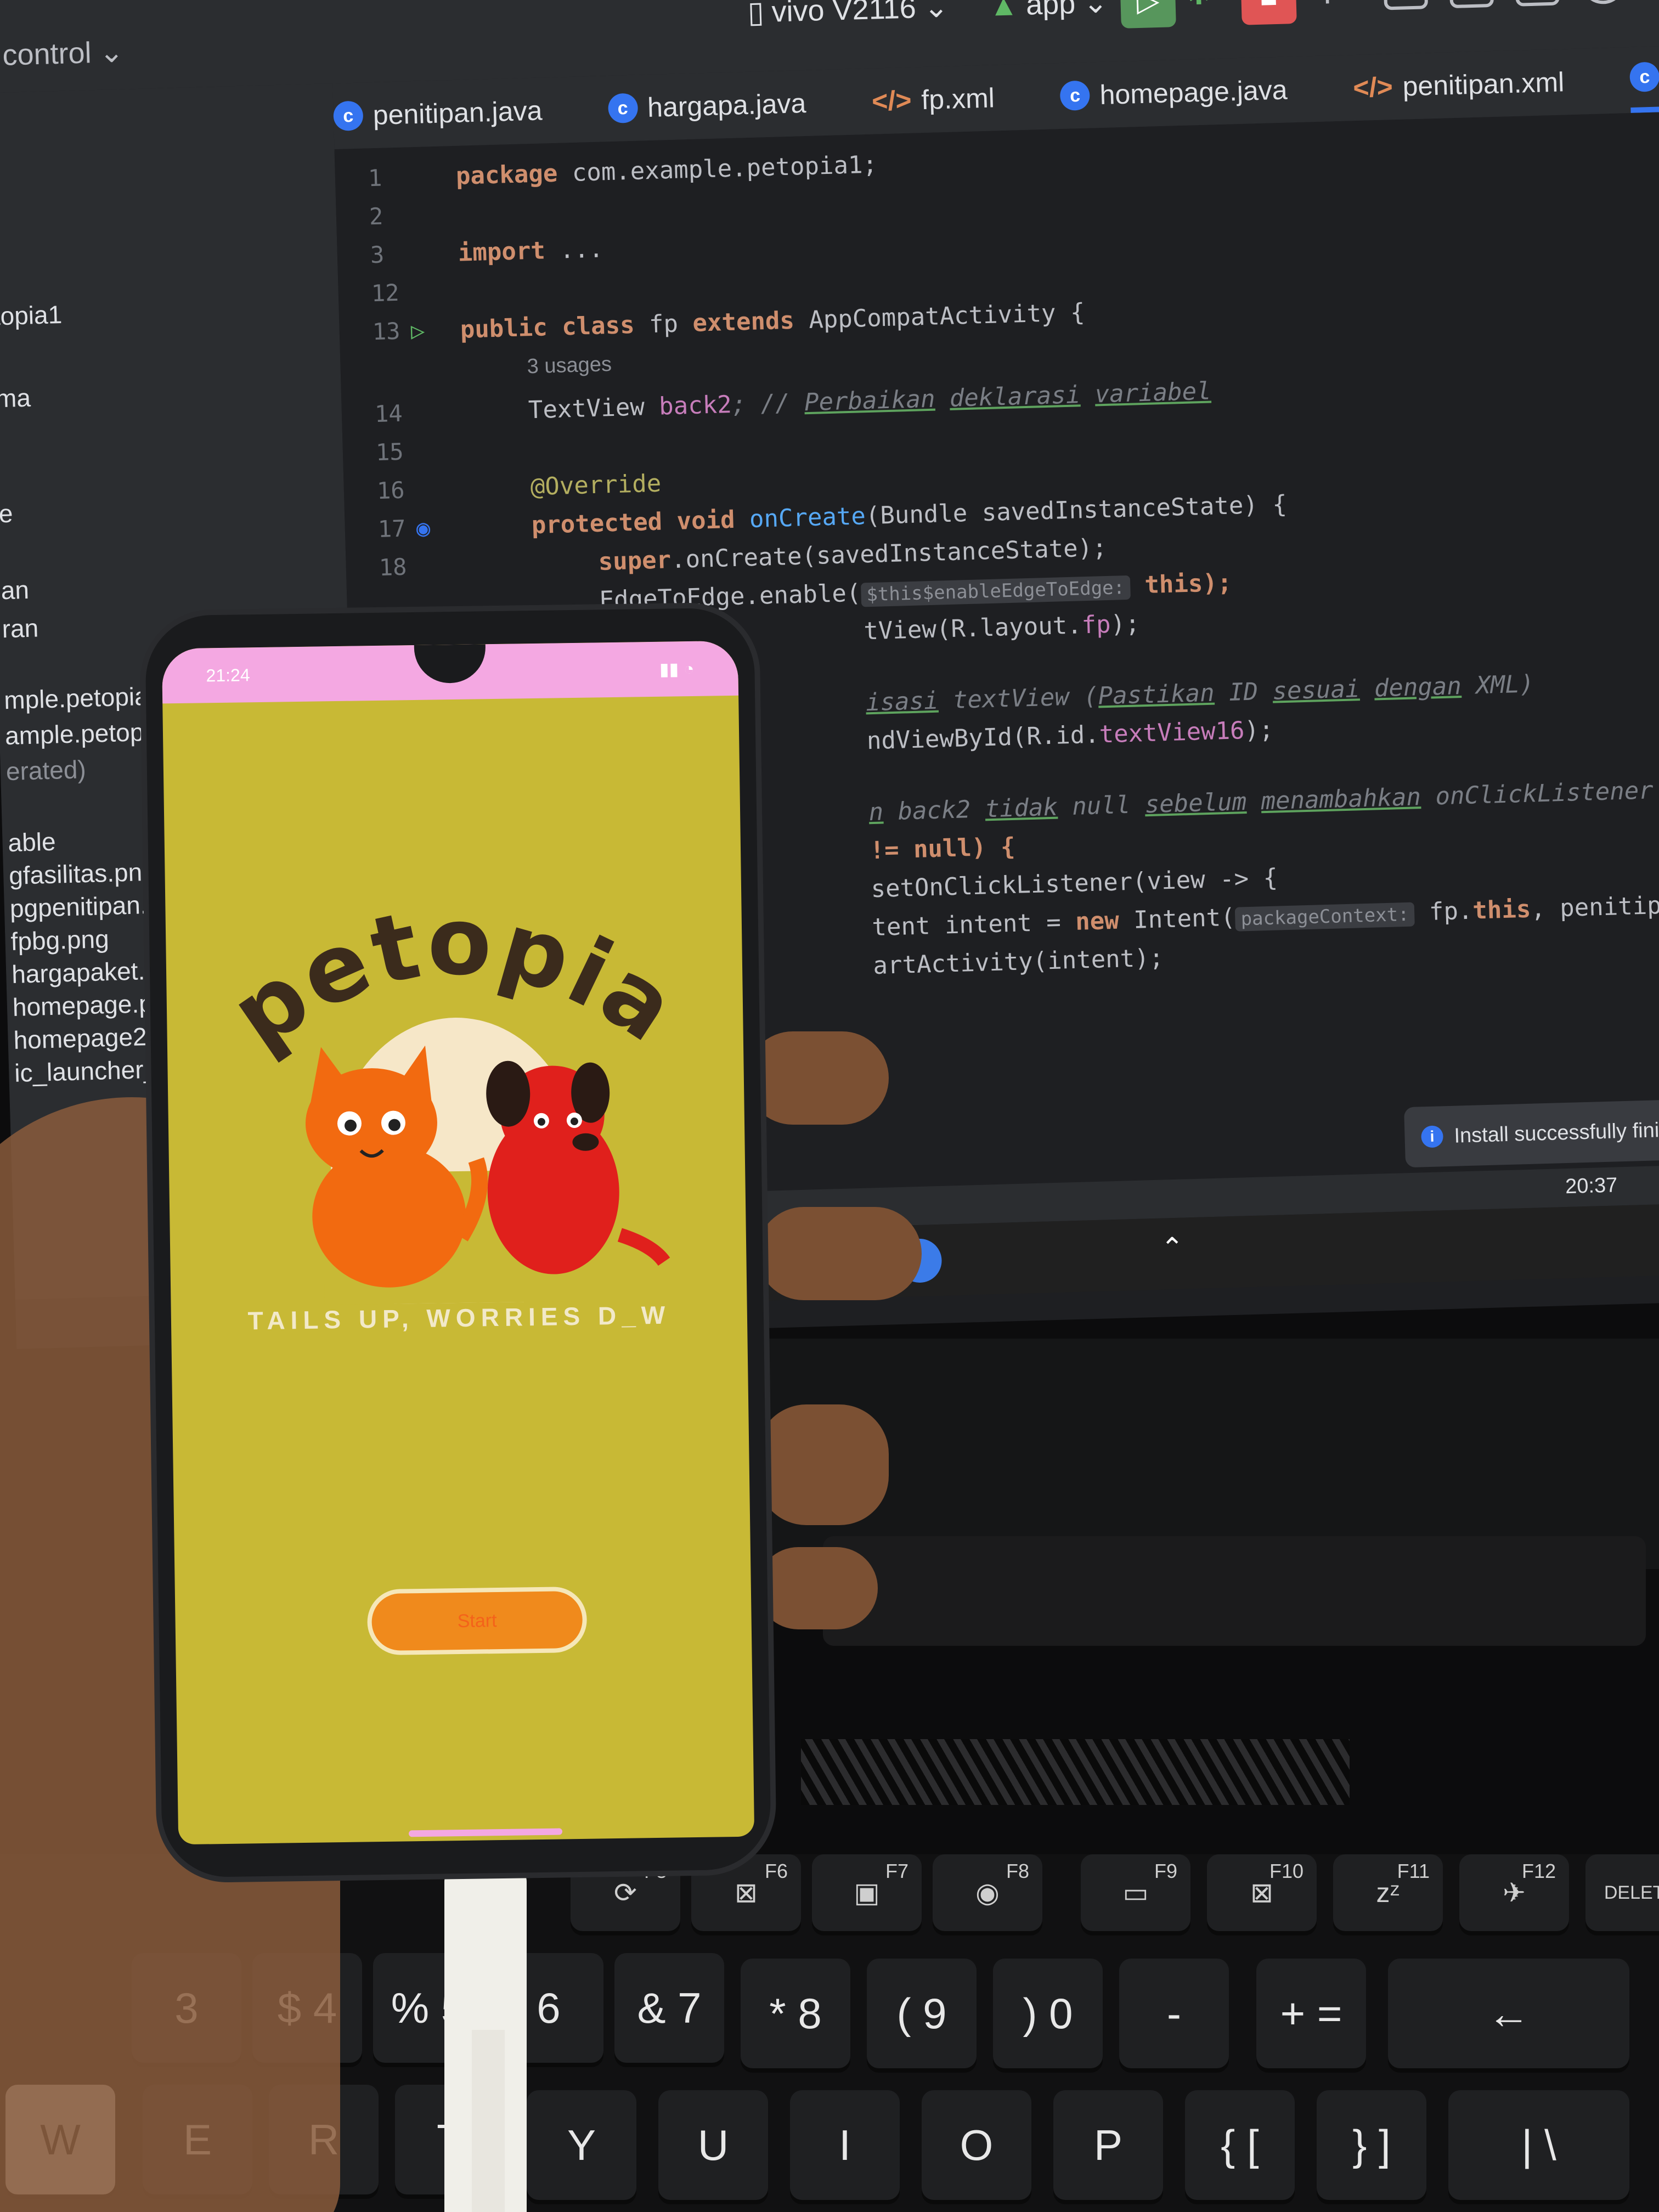  Describe the element at coordinates (1471, 4) in the screenshot. I see `sync-icon` at that location.